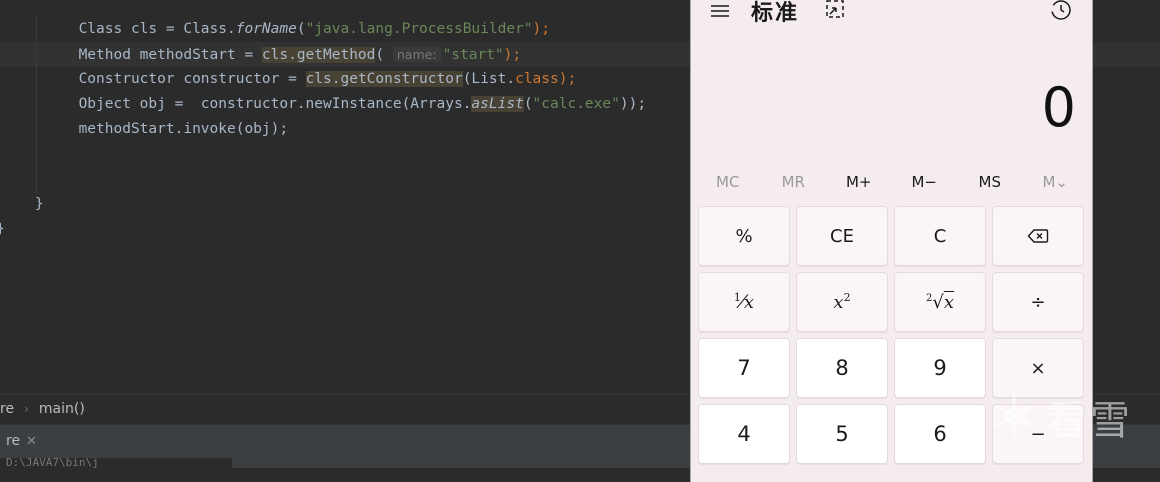  I want to click on run-tab-label: re, so click(13, 441).